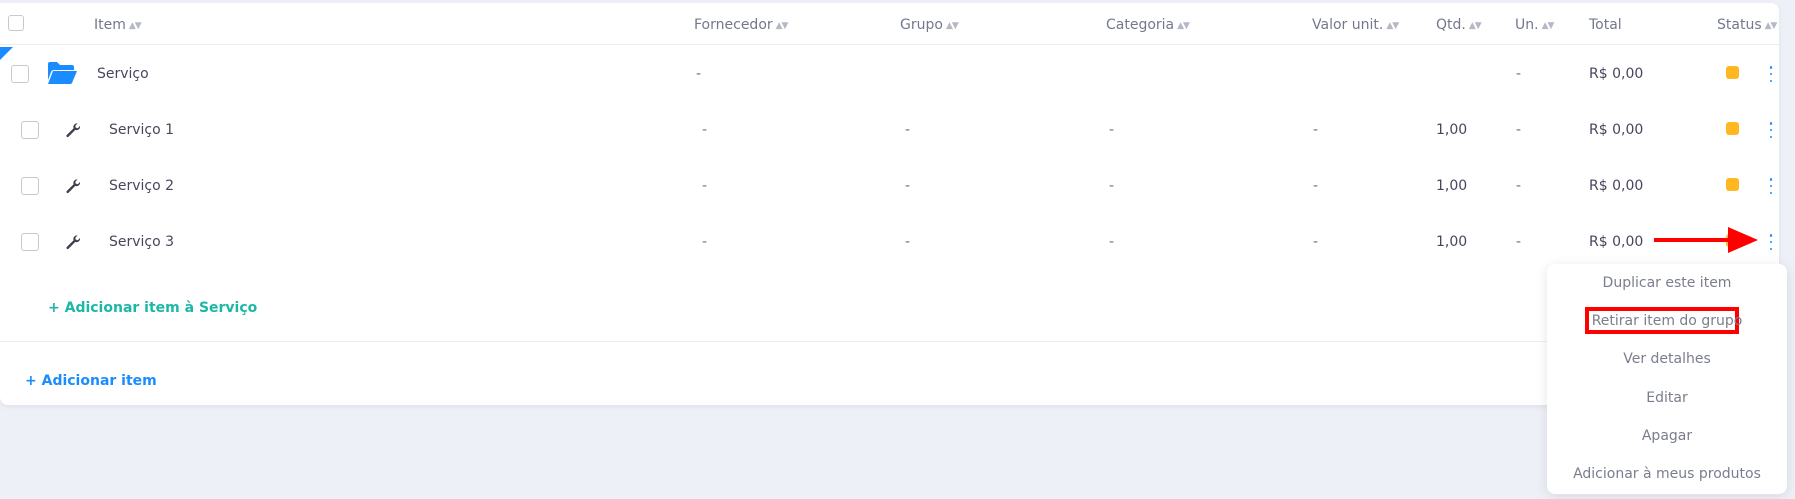  Describe the element at coordinates (142, 186) in the screenshot. I see `item-name: Serviço 2` at that location.